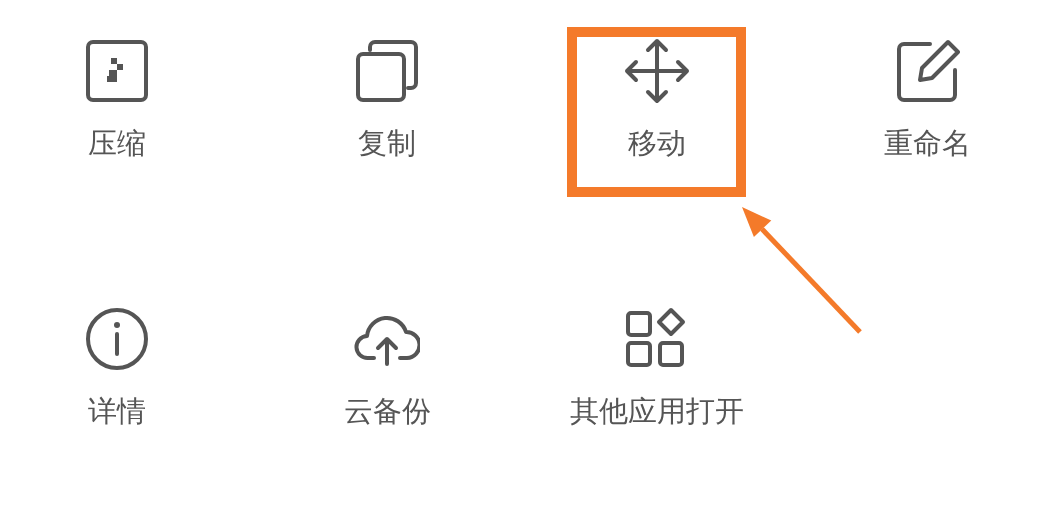 The image size is (1047, 516). Describe the element at coordinates (117, 143) in the screenshot. I see `action-label: 压缩` at that location.